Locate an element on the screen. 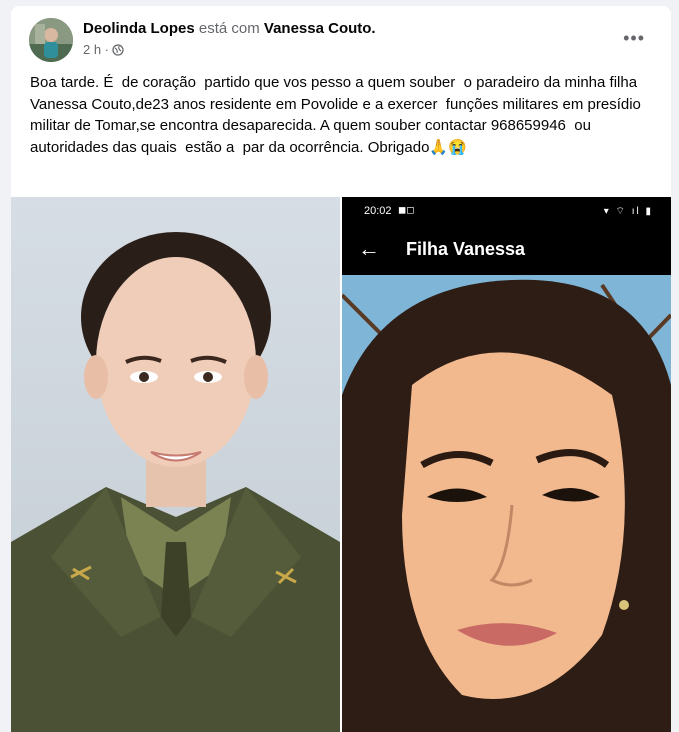  post-meta: 2 h · is located at coordinates (103, 49).